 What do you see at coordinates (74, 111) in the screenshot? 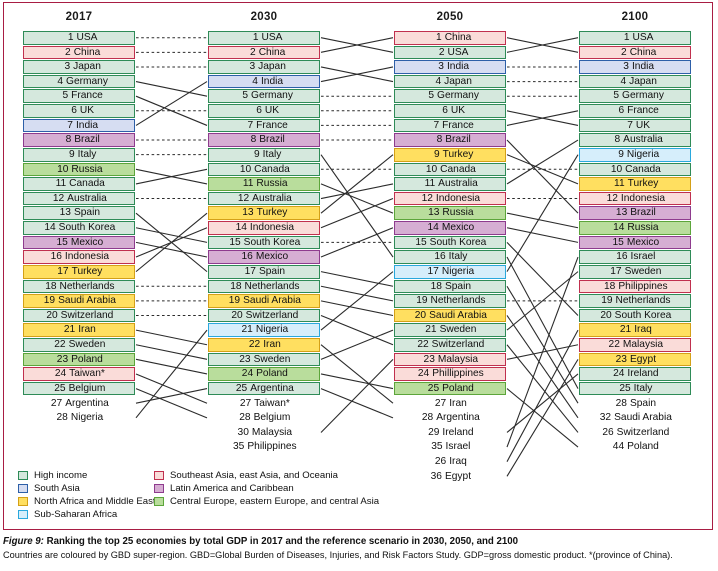
I see `row-rank: 6` at bounding box center [74, 111].